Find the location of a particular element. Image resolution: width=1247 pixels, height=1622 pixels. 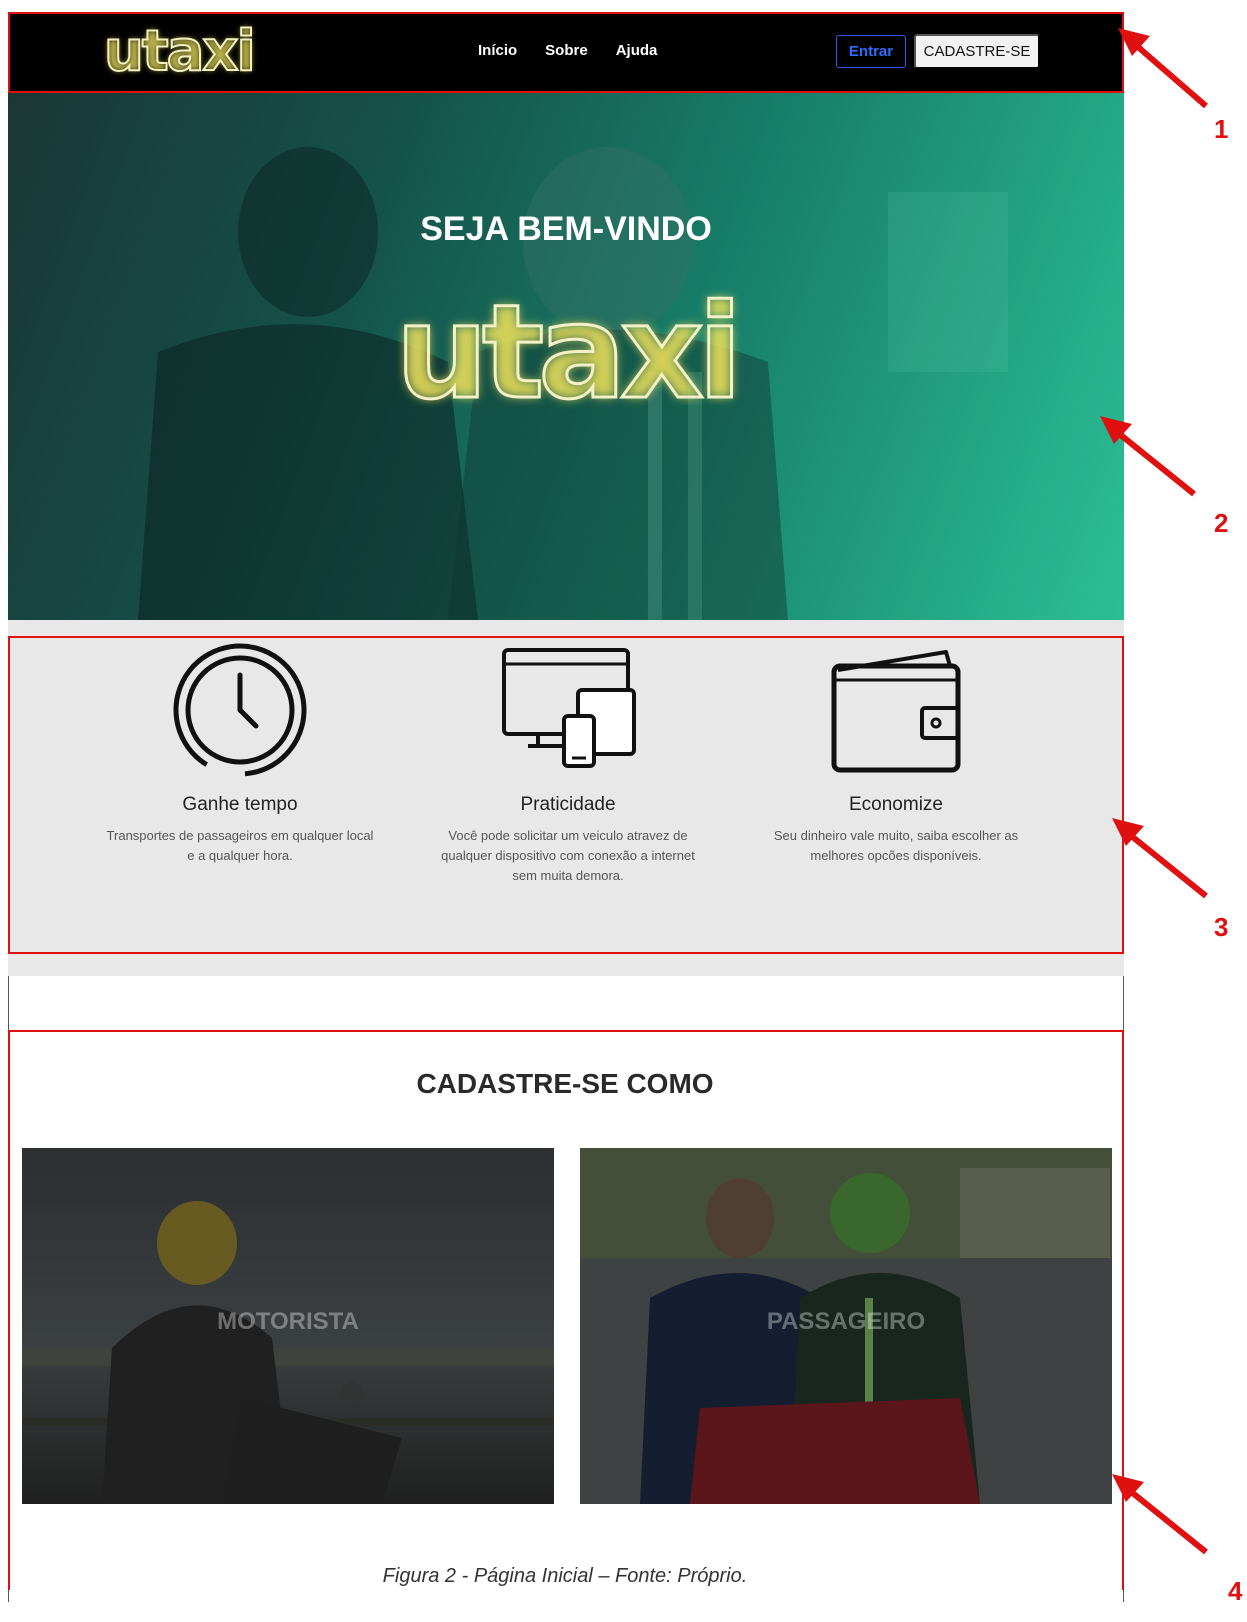

hero-logo: utaxi is located at coordinates (569, 352).